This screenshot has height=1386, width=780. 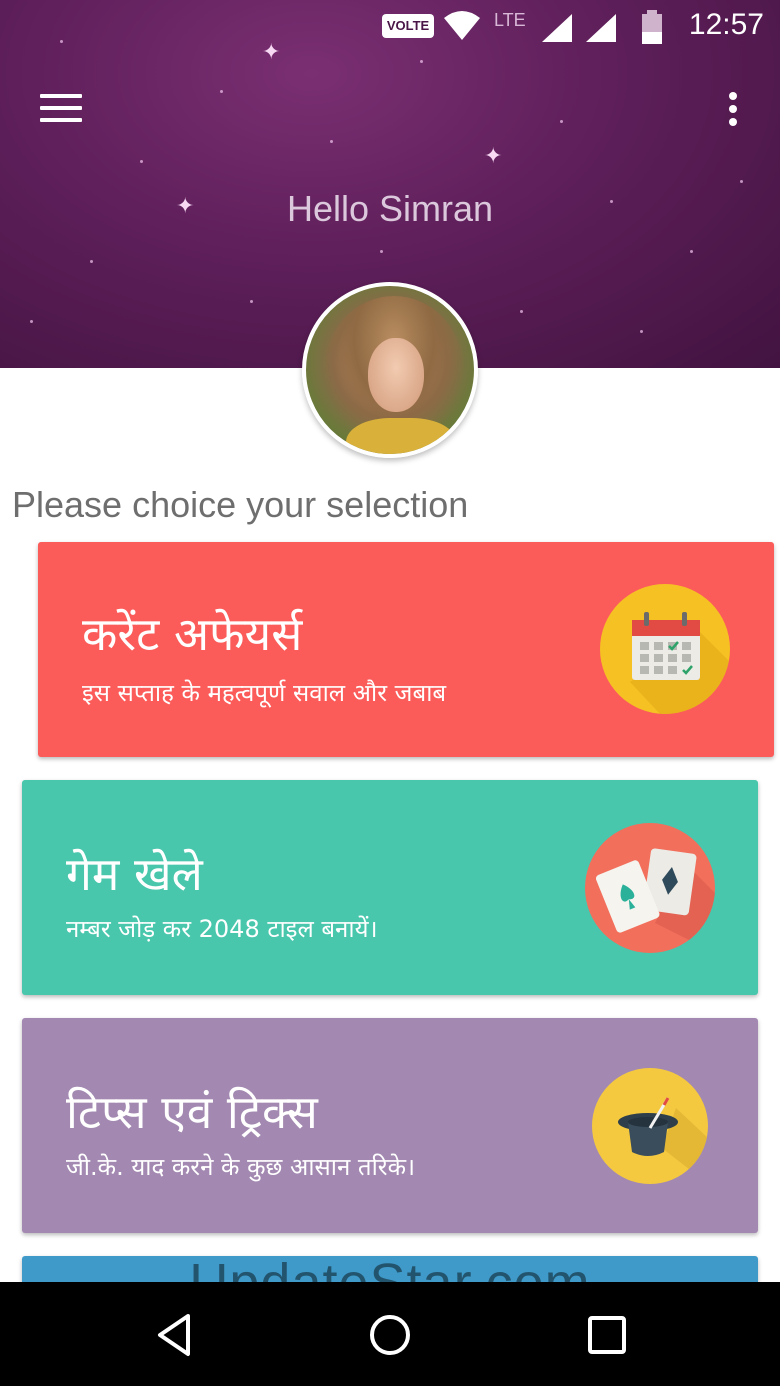 What do you see at coordinates (192, 1112) in the screenshot?
I see `card-title: टिप्स एवं ट्रिक्स` at bounding box center [192, 1112].